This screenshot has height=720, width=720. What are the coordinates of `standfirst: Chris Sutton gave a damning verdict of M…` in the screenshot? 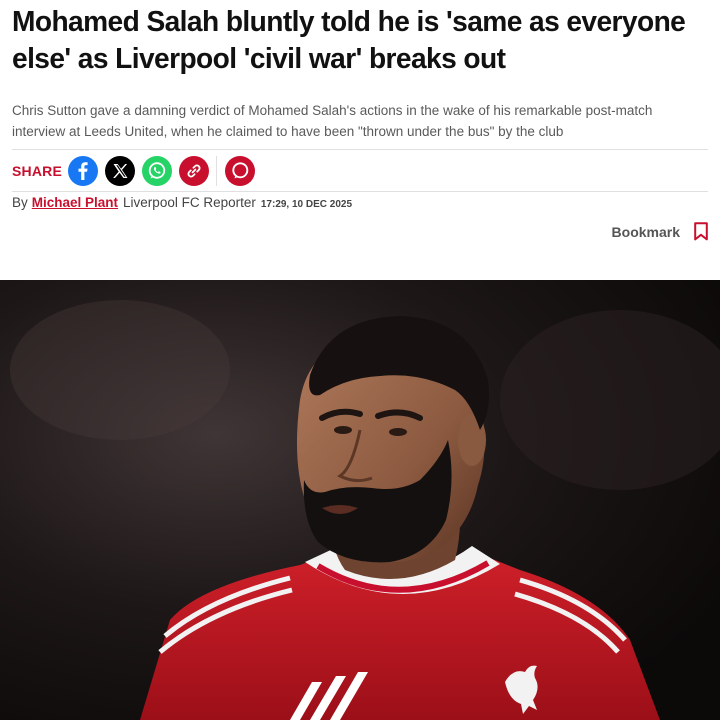 It's located at (332, 121).